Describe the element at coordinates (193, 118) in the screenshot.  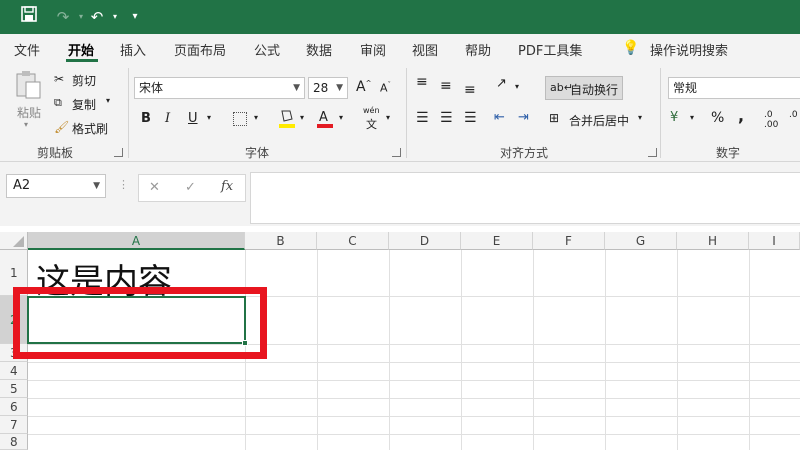
I see `underline-button: U` at that location.